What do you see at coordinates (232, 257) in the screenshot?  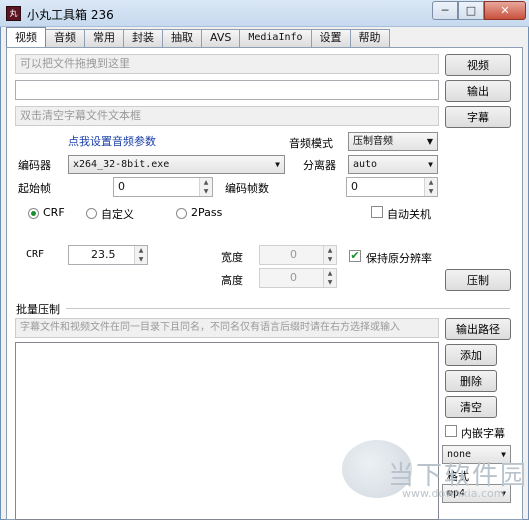 I see `width-label: 宽度` at bounding box center [232, 257].